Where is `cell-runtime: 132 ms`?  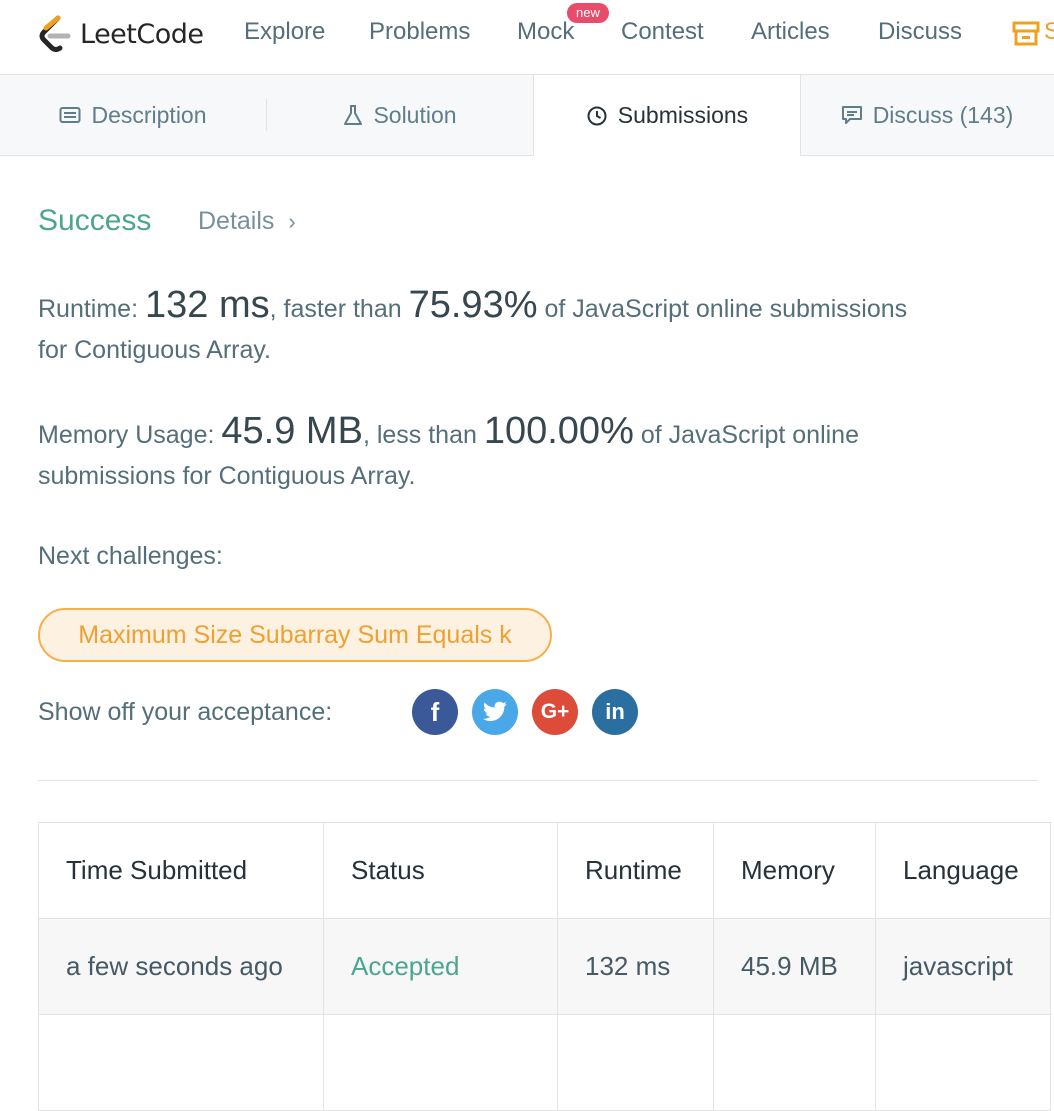
cell-runtime: 132 ms is located at coordinates (635, 966).